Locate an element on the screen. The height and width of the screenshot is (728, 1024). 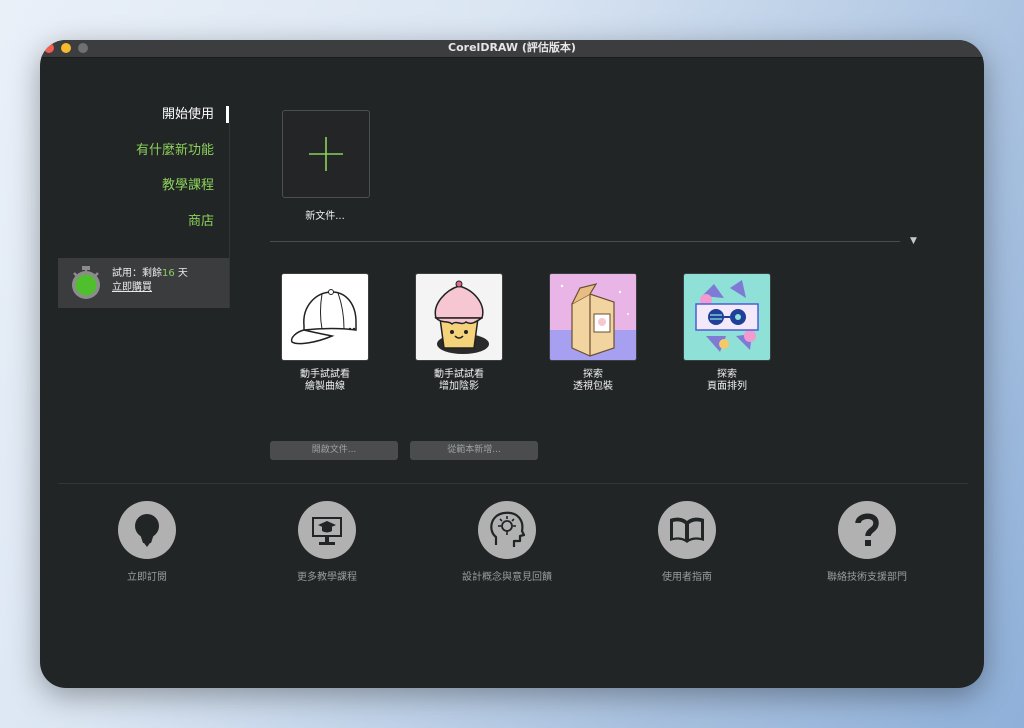
template-tile-perspective-packaging is located at coordinates (593, 317).